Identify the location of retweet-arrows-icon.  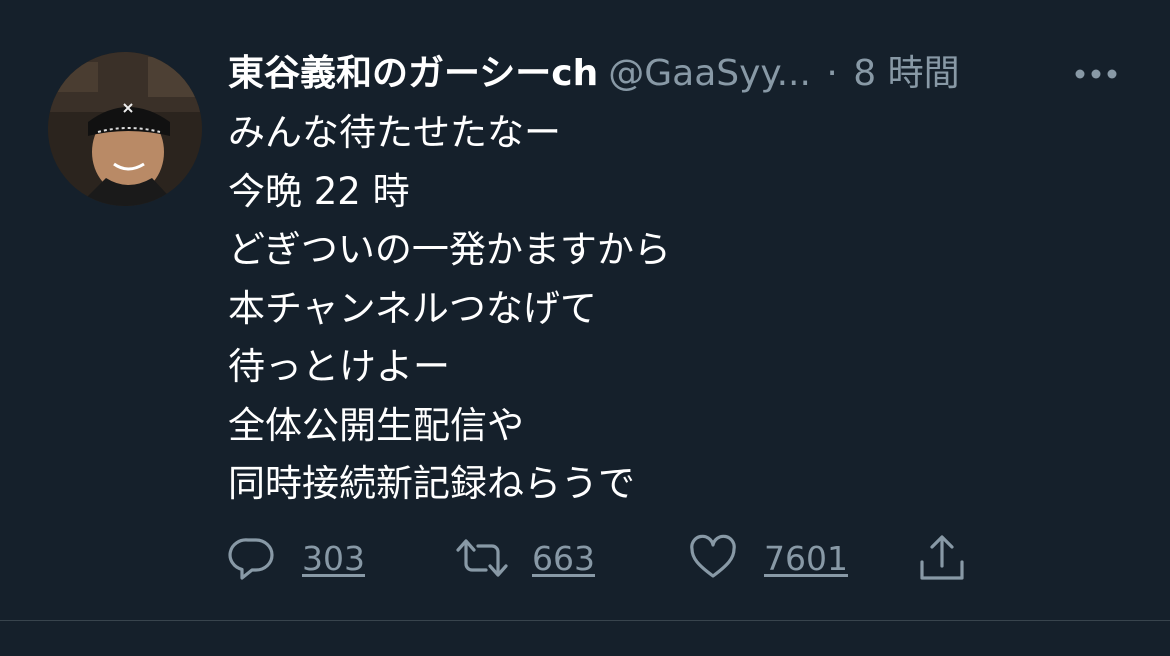
(482, 558).